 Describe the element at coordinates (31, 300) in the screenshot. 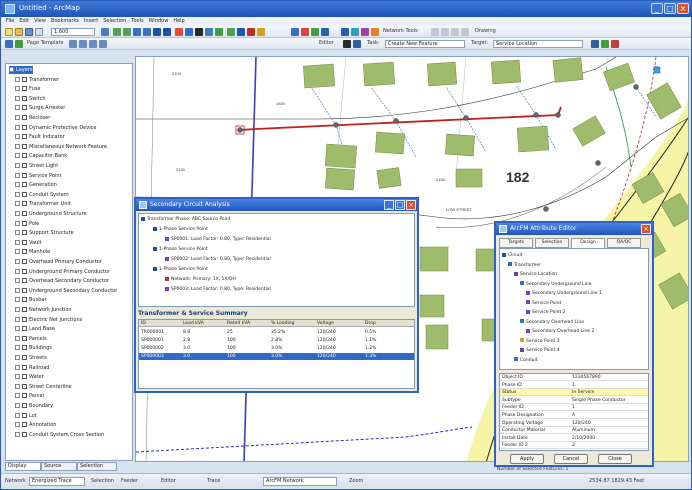

I see `toc-layer-item: Busbar` at that location.